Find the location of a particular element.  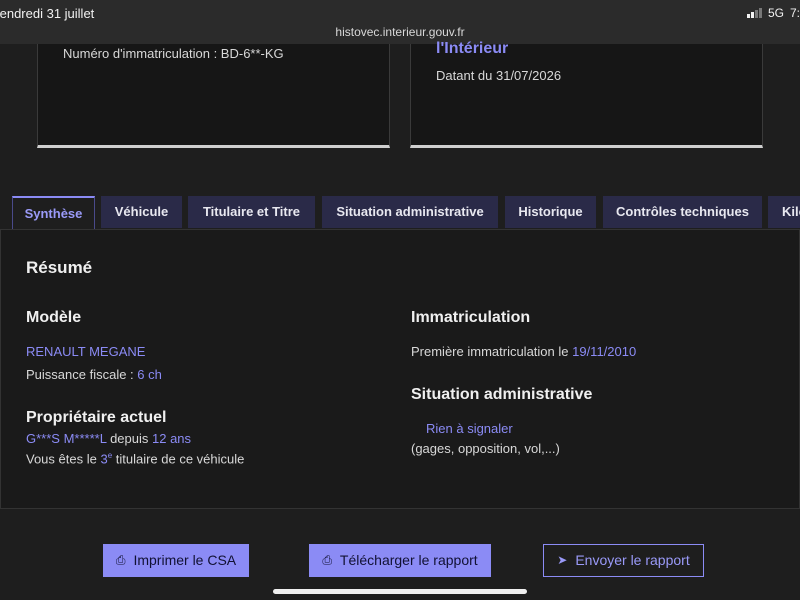

tab-titulaire: Titulaire et Titre is located at coordinates (251, 212).